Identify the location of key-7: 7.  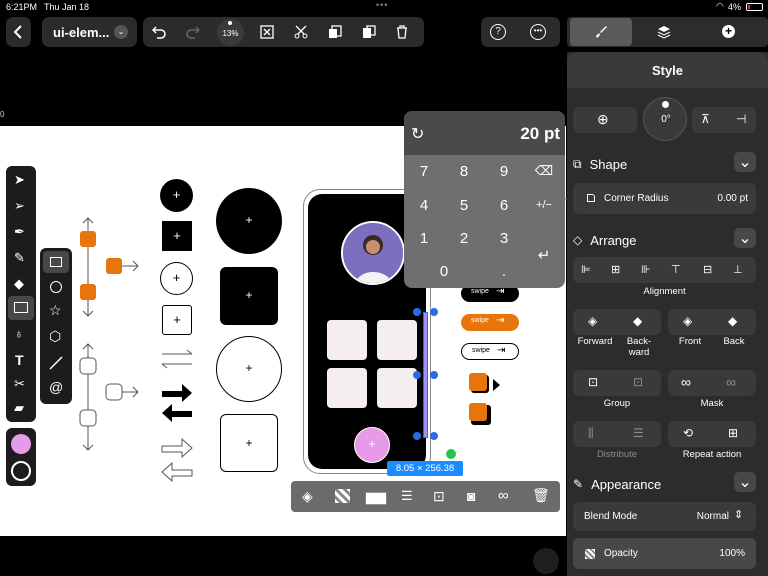
(424, 171).